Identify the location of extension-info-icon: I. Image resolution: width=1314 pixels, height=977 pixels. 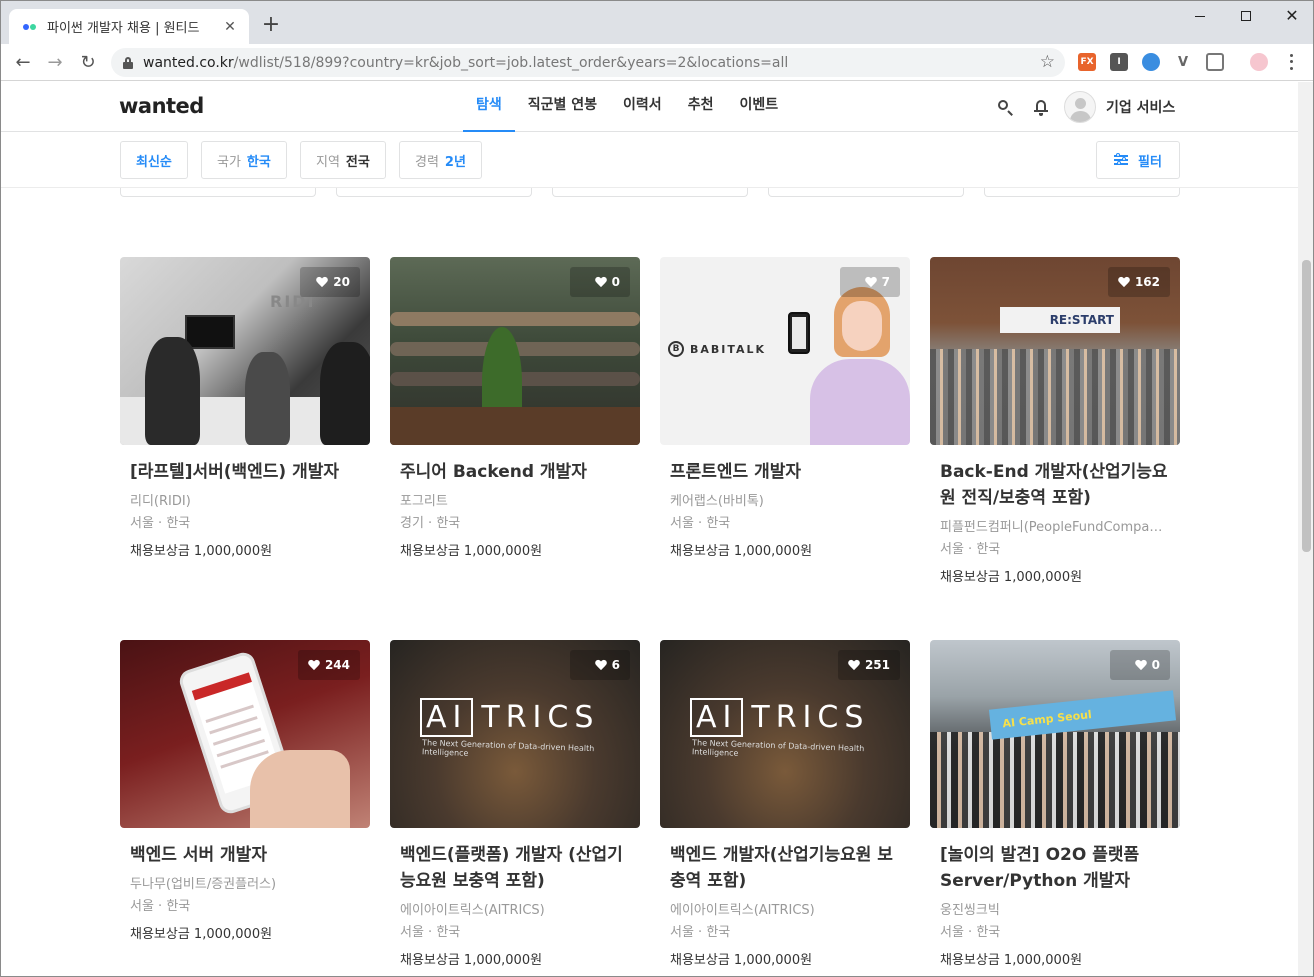
(1119, 62).